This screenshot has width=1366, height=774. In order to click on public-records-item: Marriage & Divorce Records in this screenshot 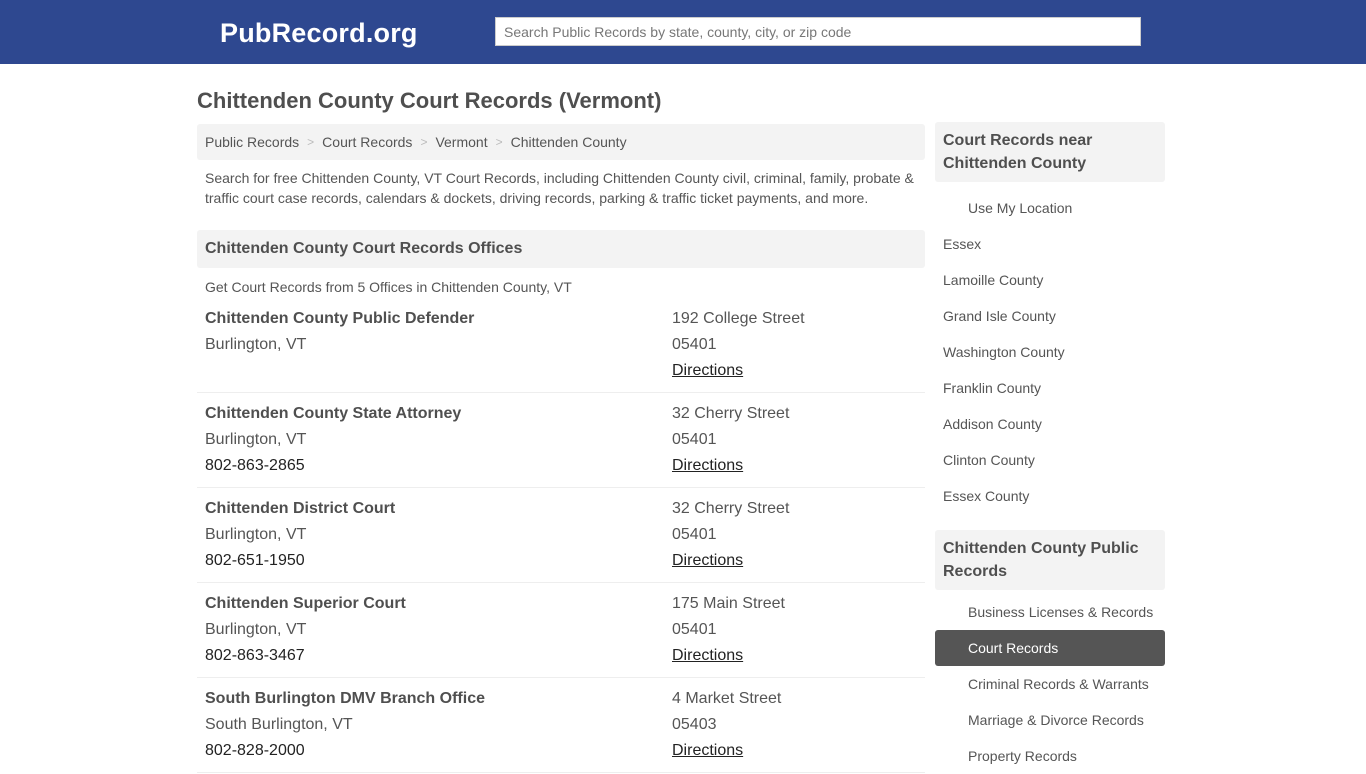, I will do `click(1050, 720)`.